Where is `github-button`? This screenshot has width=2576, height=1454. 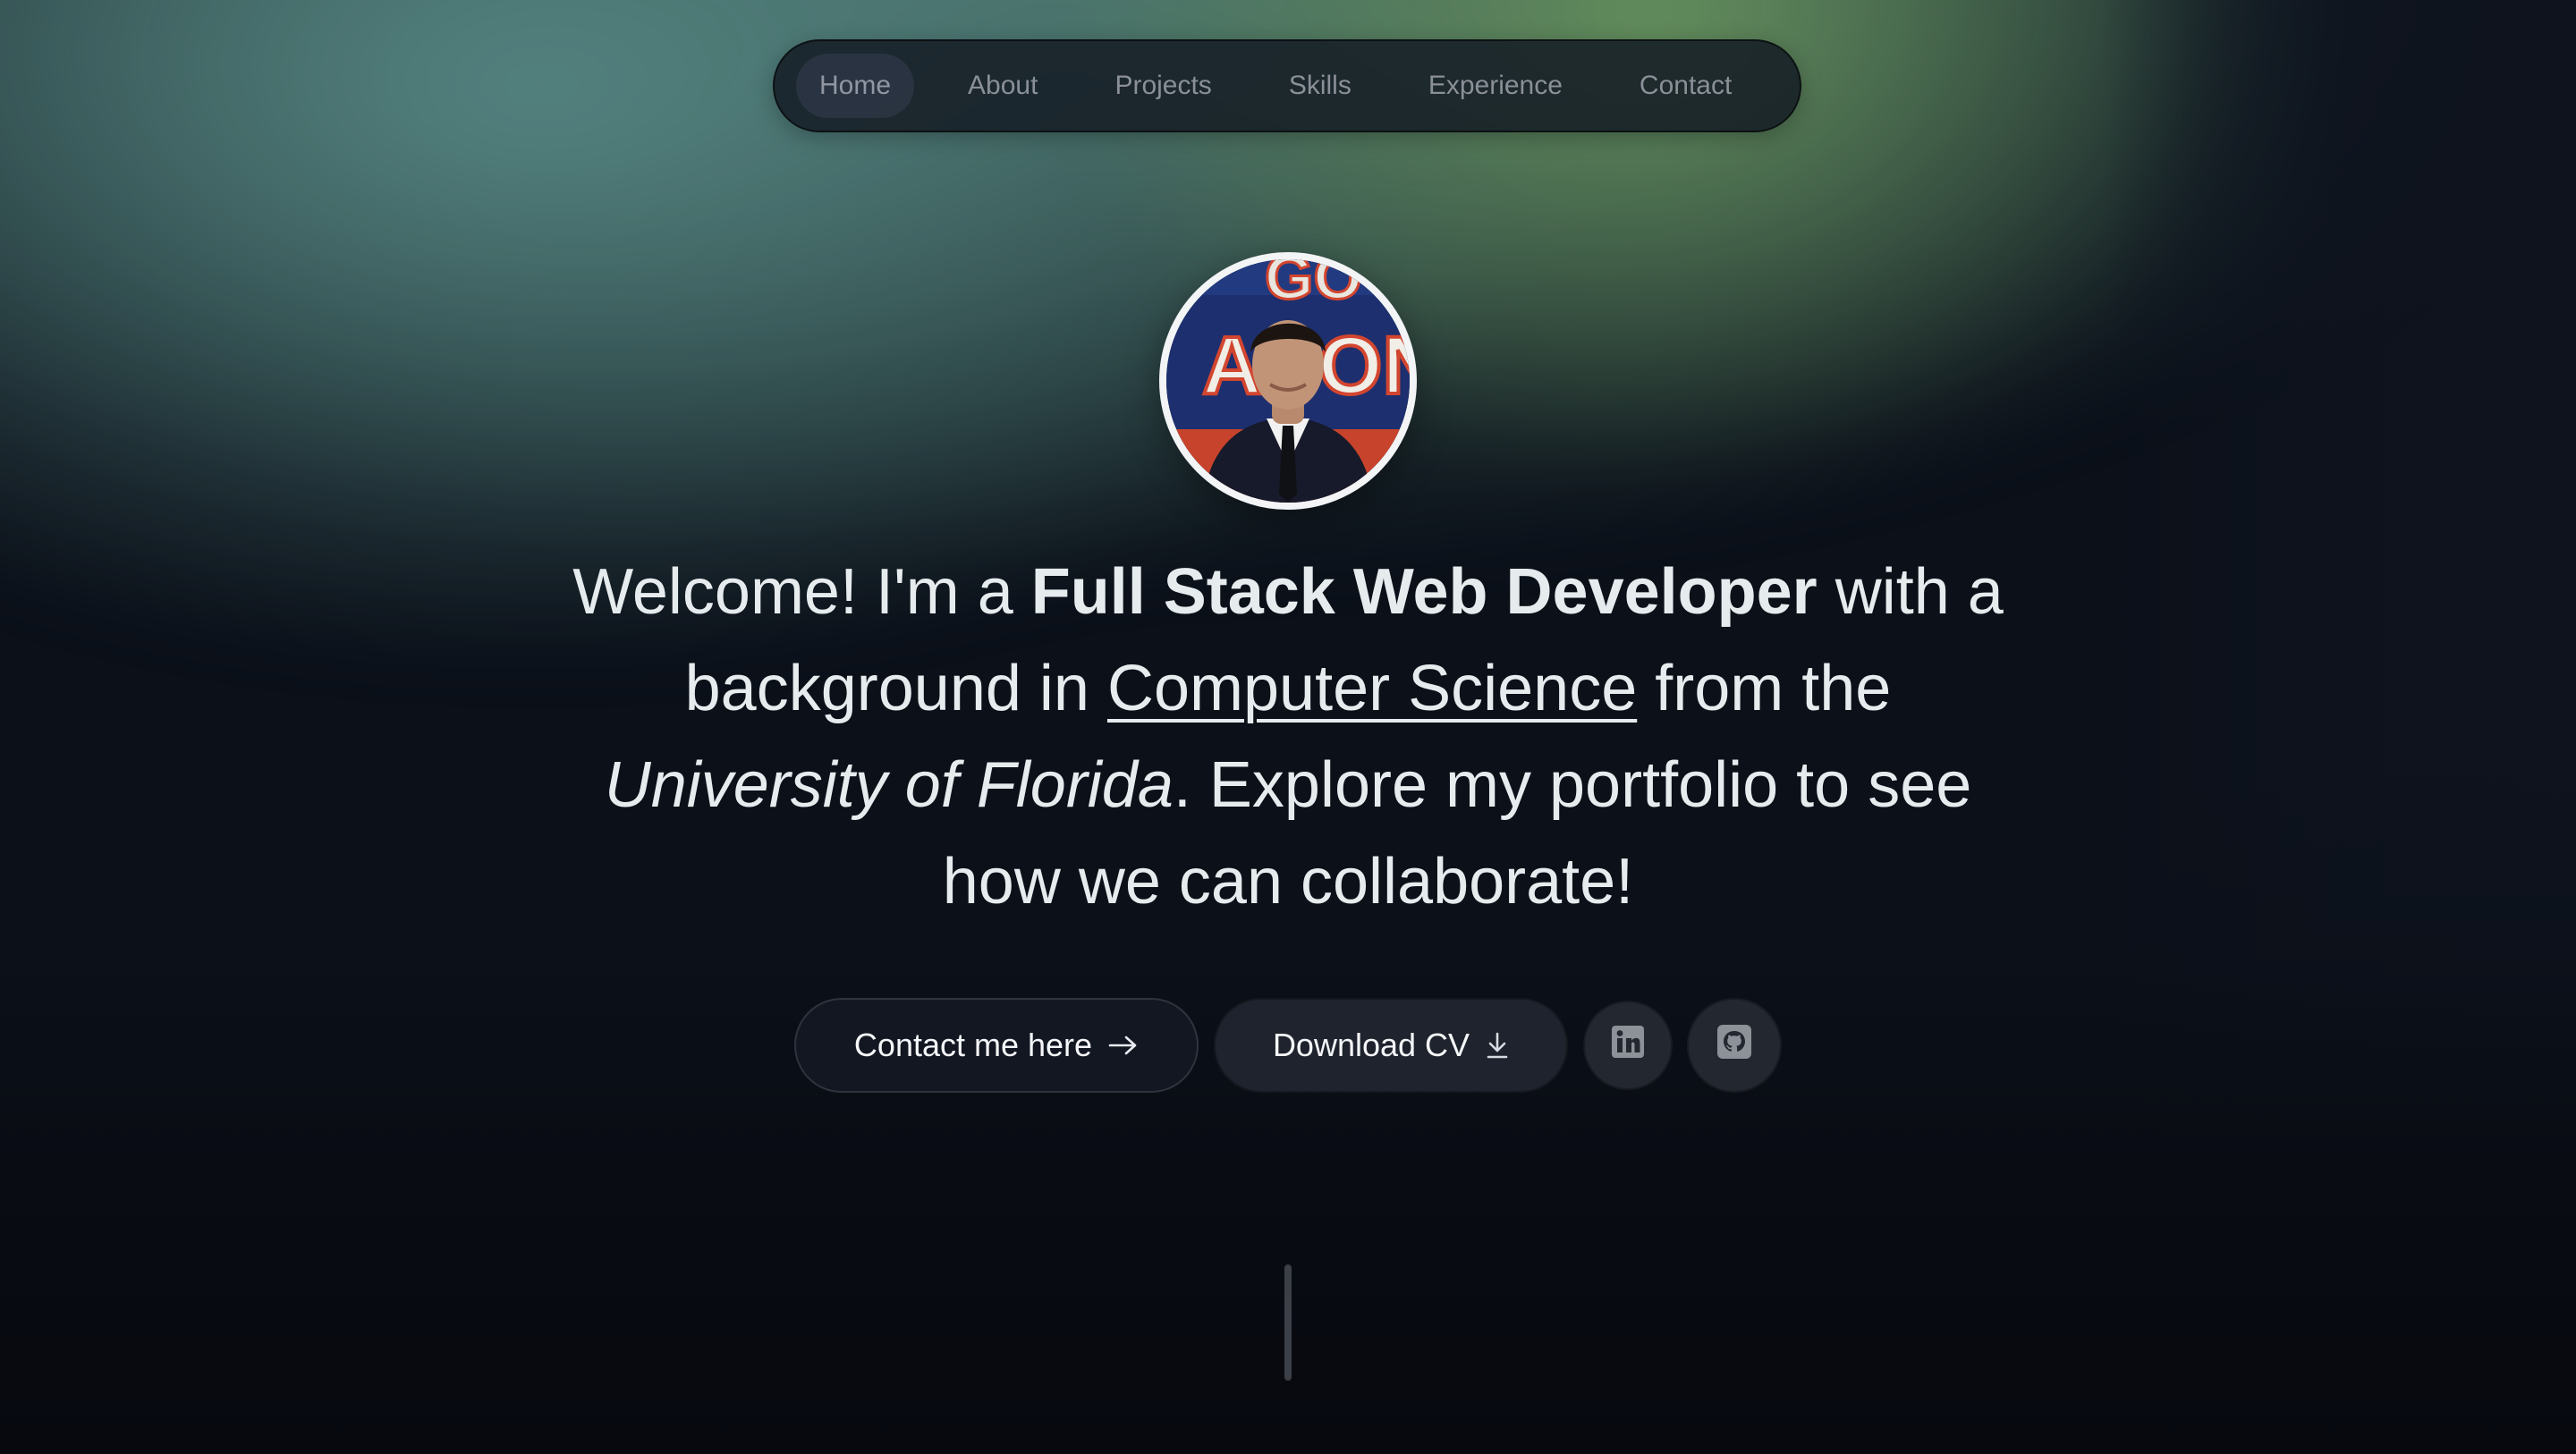 github-button is located at coordinates (1734, 1045).